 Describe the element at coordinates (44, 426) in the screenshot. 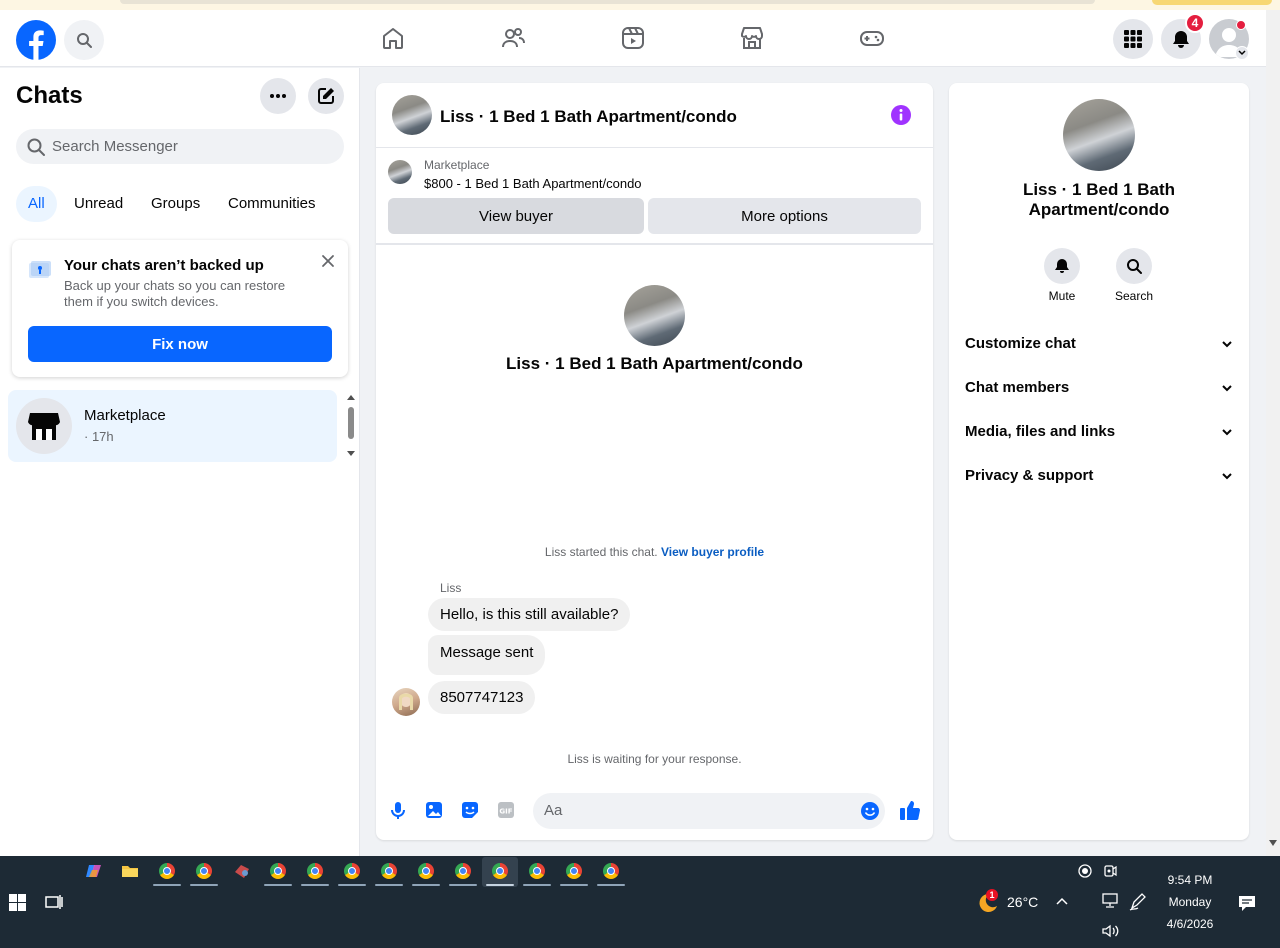

I see `marketplace-avatar` at that location.